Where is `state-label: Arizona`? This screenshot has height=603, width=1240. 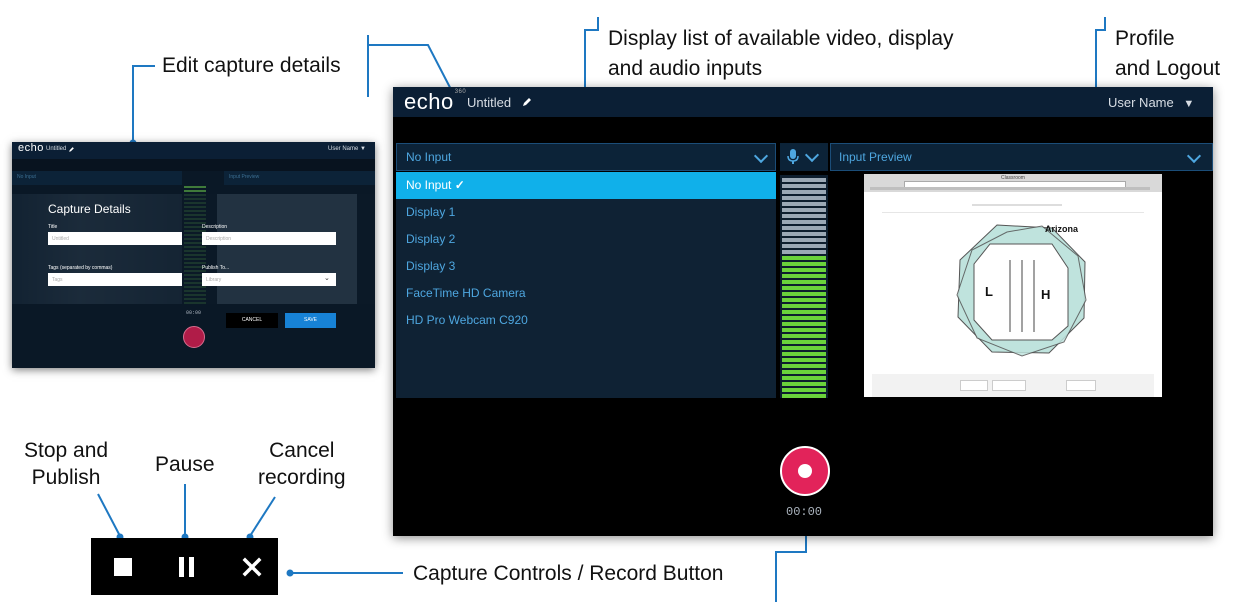
state-label: Arizona is located at coordinates (1062, 229).